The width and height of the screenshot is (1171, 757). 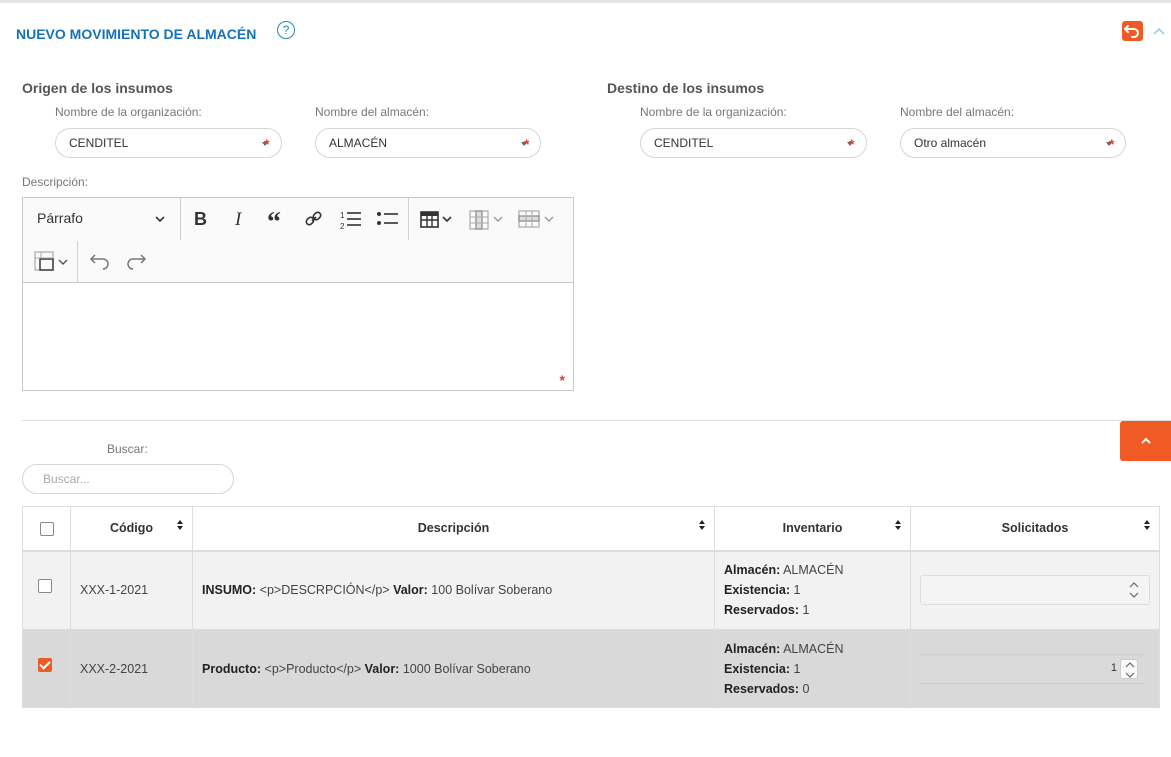 I want to click on desc-label: INSUMO:, so click(x=229, y=590).